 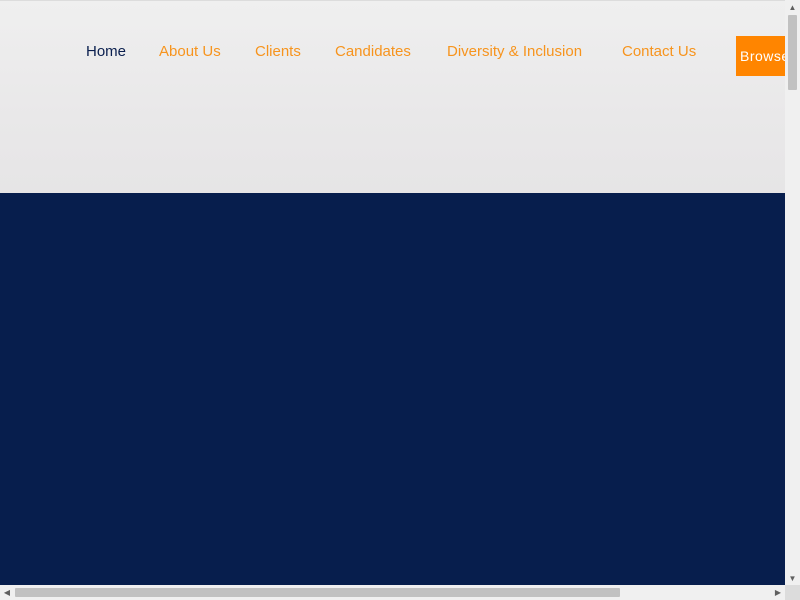 I want to click on scroll-down-arrow-icon: ▼, so click(x=792, y=578).